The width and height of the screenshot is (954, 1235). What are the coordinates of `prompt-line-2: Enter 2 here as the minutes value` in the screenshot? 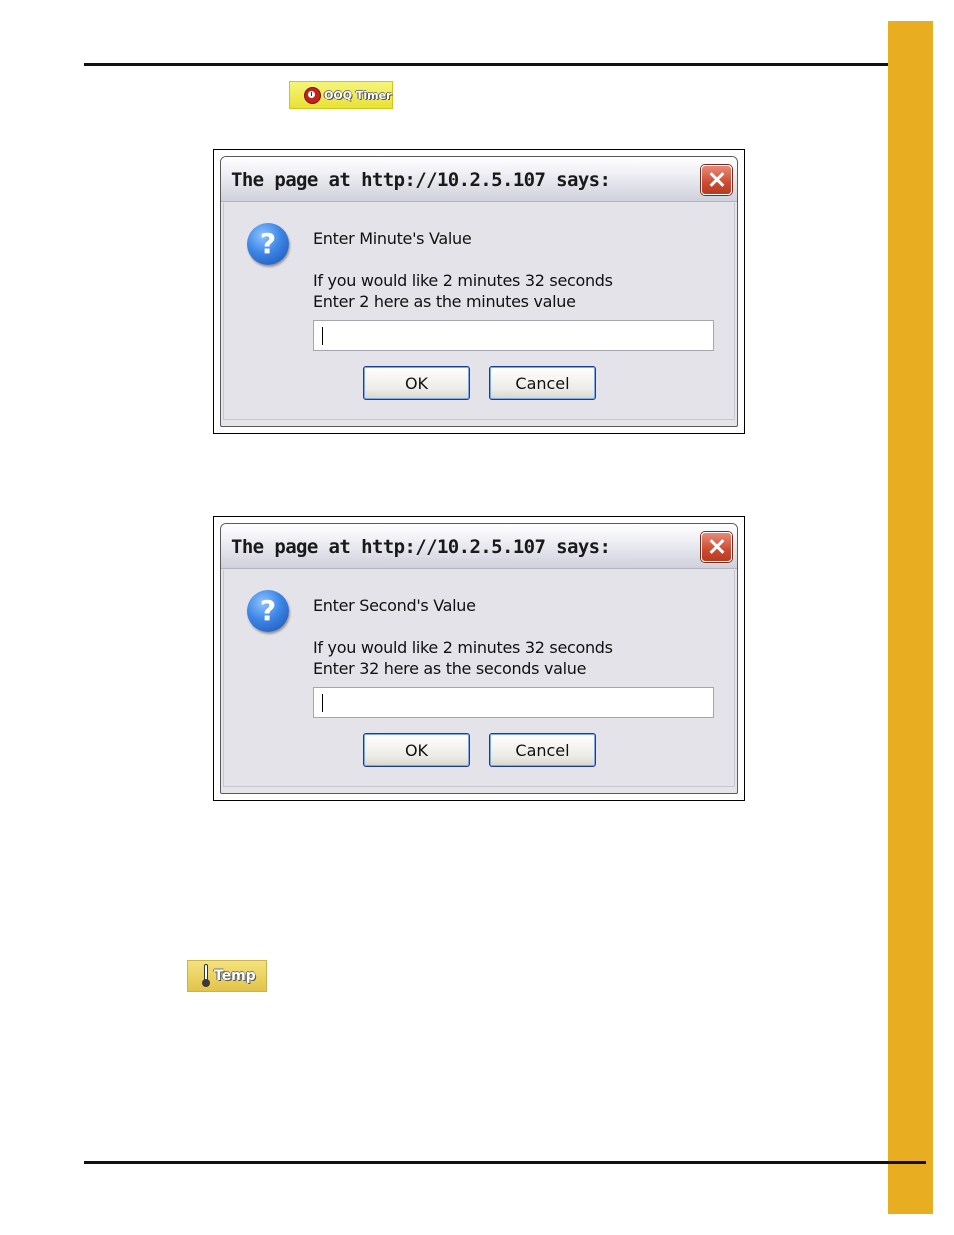 It's located at (444, 301).